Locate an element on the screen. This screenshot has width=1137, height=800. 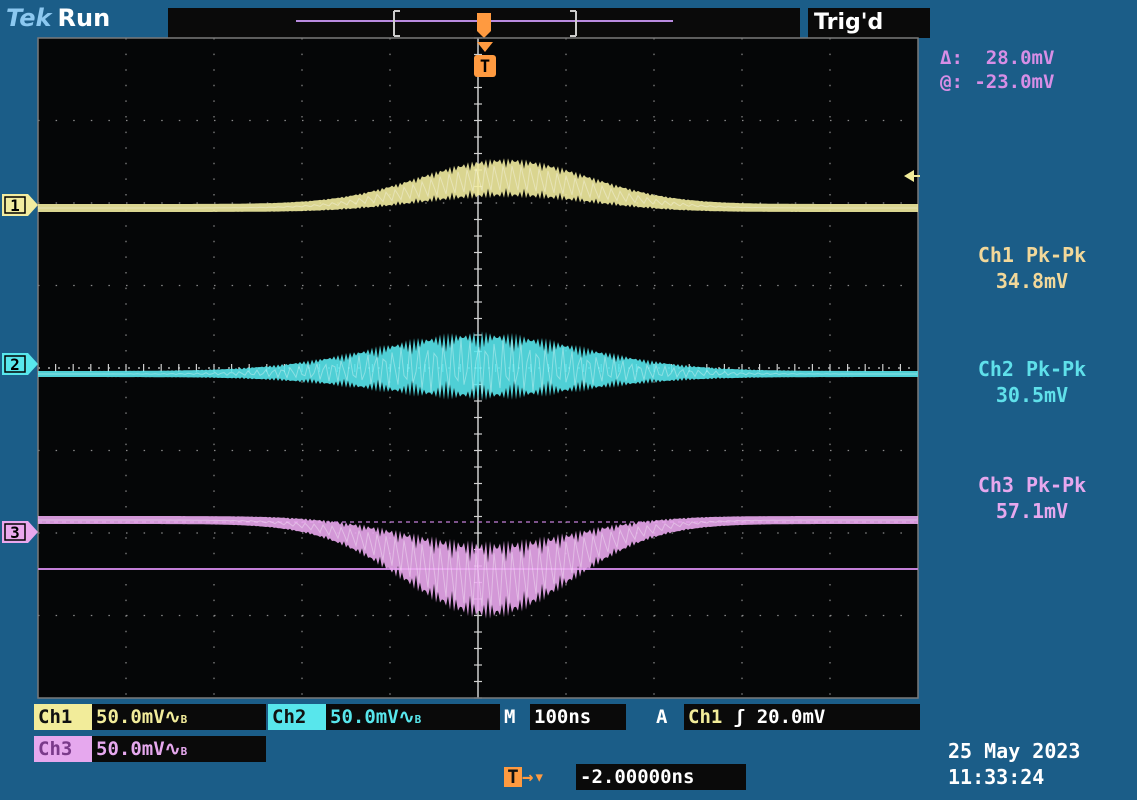
trigger-mode: A is located at coordinates (662, 717).